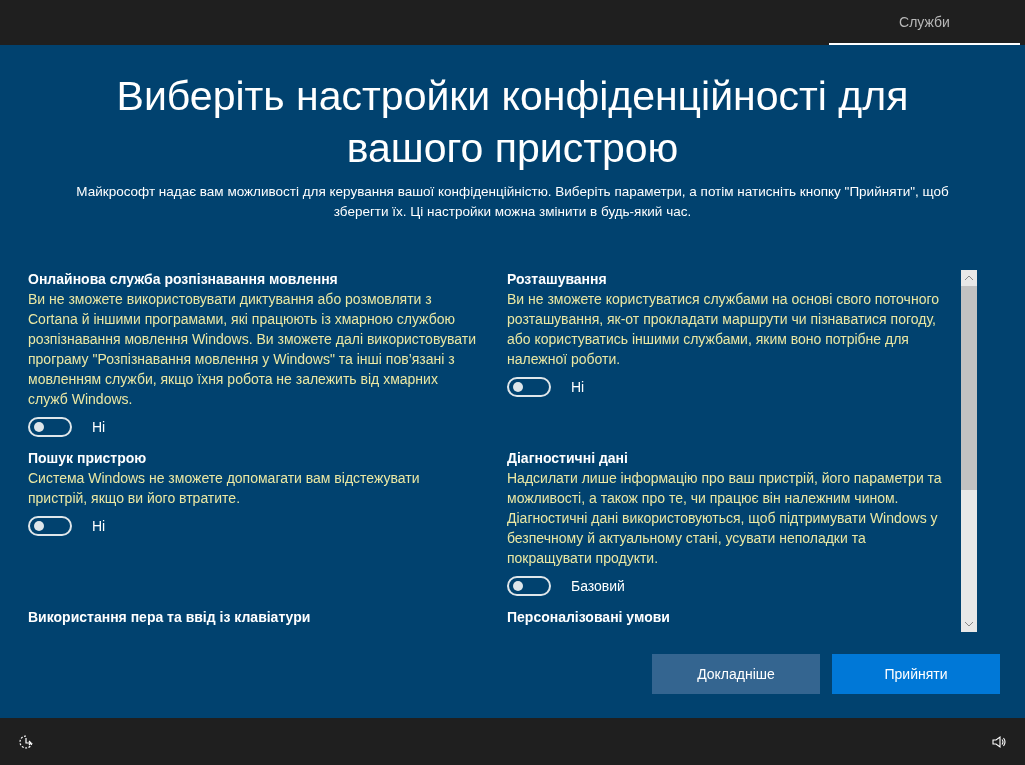  I want to click on setting-heading: Розташування, so click(557, 279).